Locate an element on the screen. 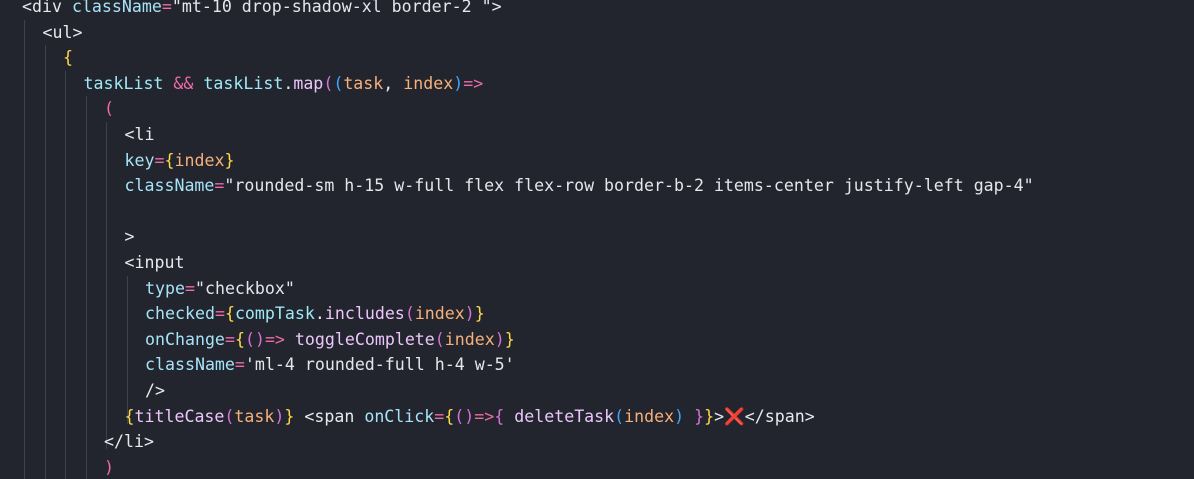  code-line: <li is located at coordinates (140, 135).